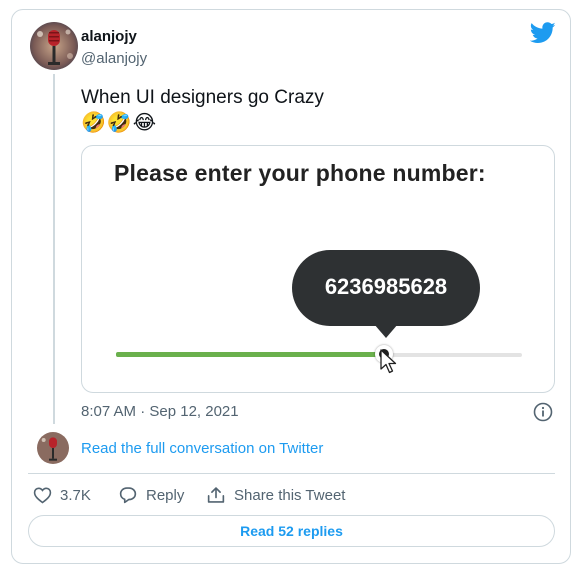  I want to click on share-label: Share this Tweet, so click(290, 495).